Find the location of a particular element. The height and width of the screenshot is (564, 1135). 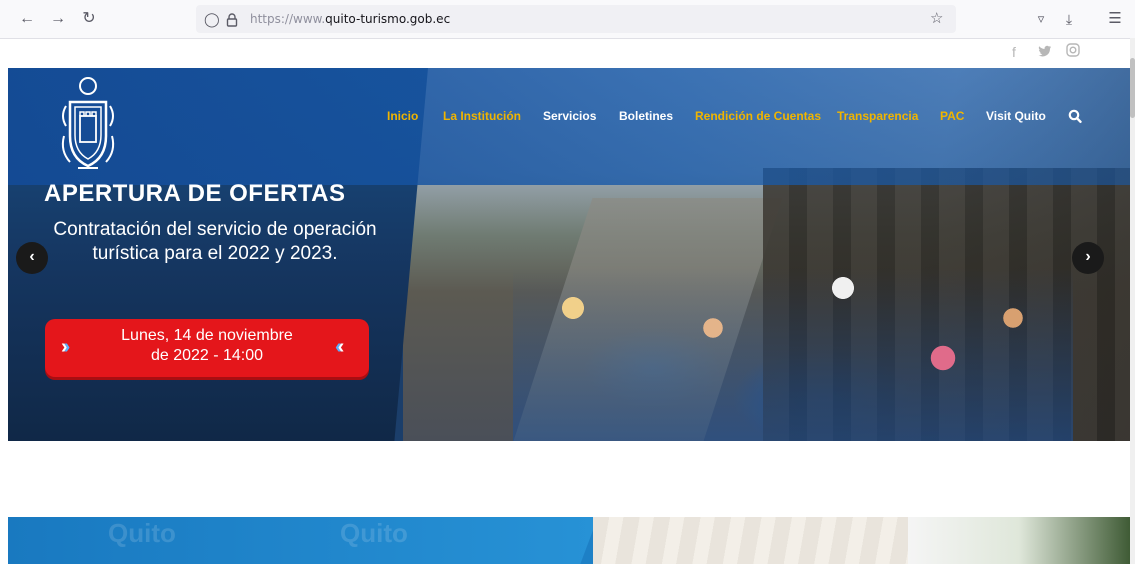

date-text: Lunes, 14 de noviembre de 2022 - 14:00 is located at coordinates (207, 345).